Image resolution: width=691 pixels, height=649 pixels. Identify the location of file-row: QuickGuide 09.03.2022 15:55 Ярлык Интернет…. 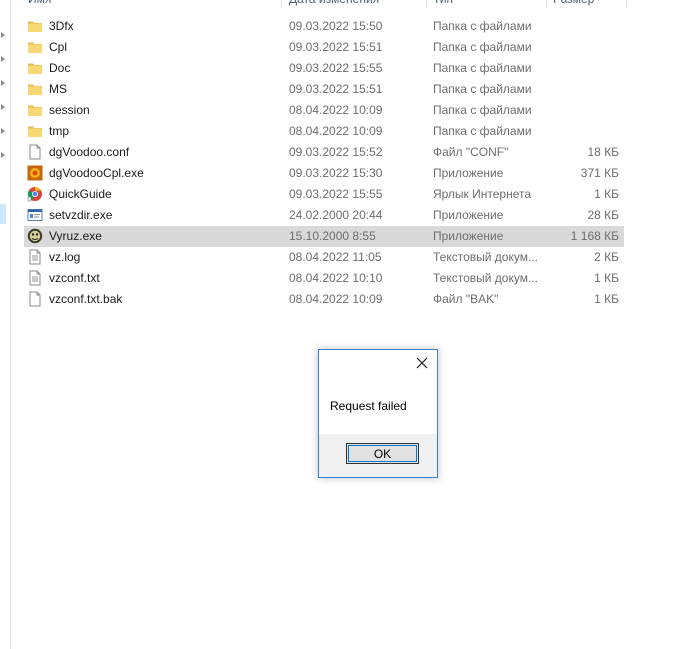
(324, 194).